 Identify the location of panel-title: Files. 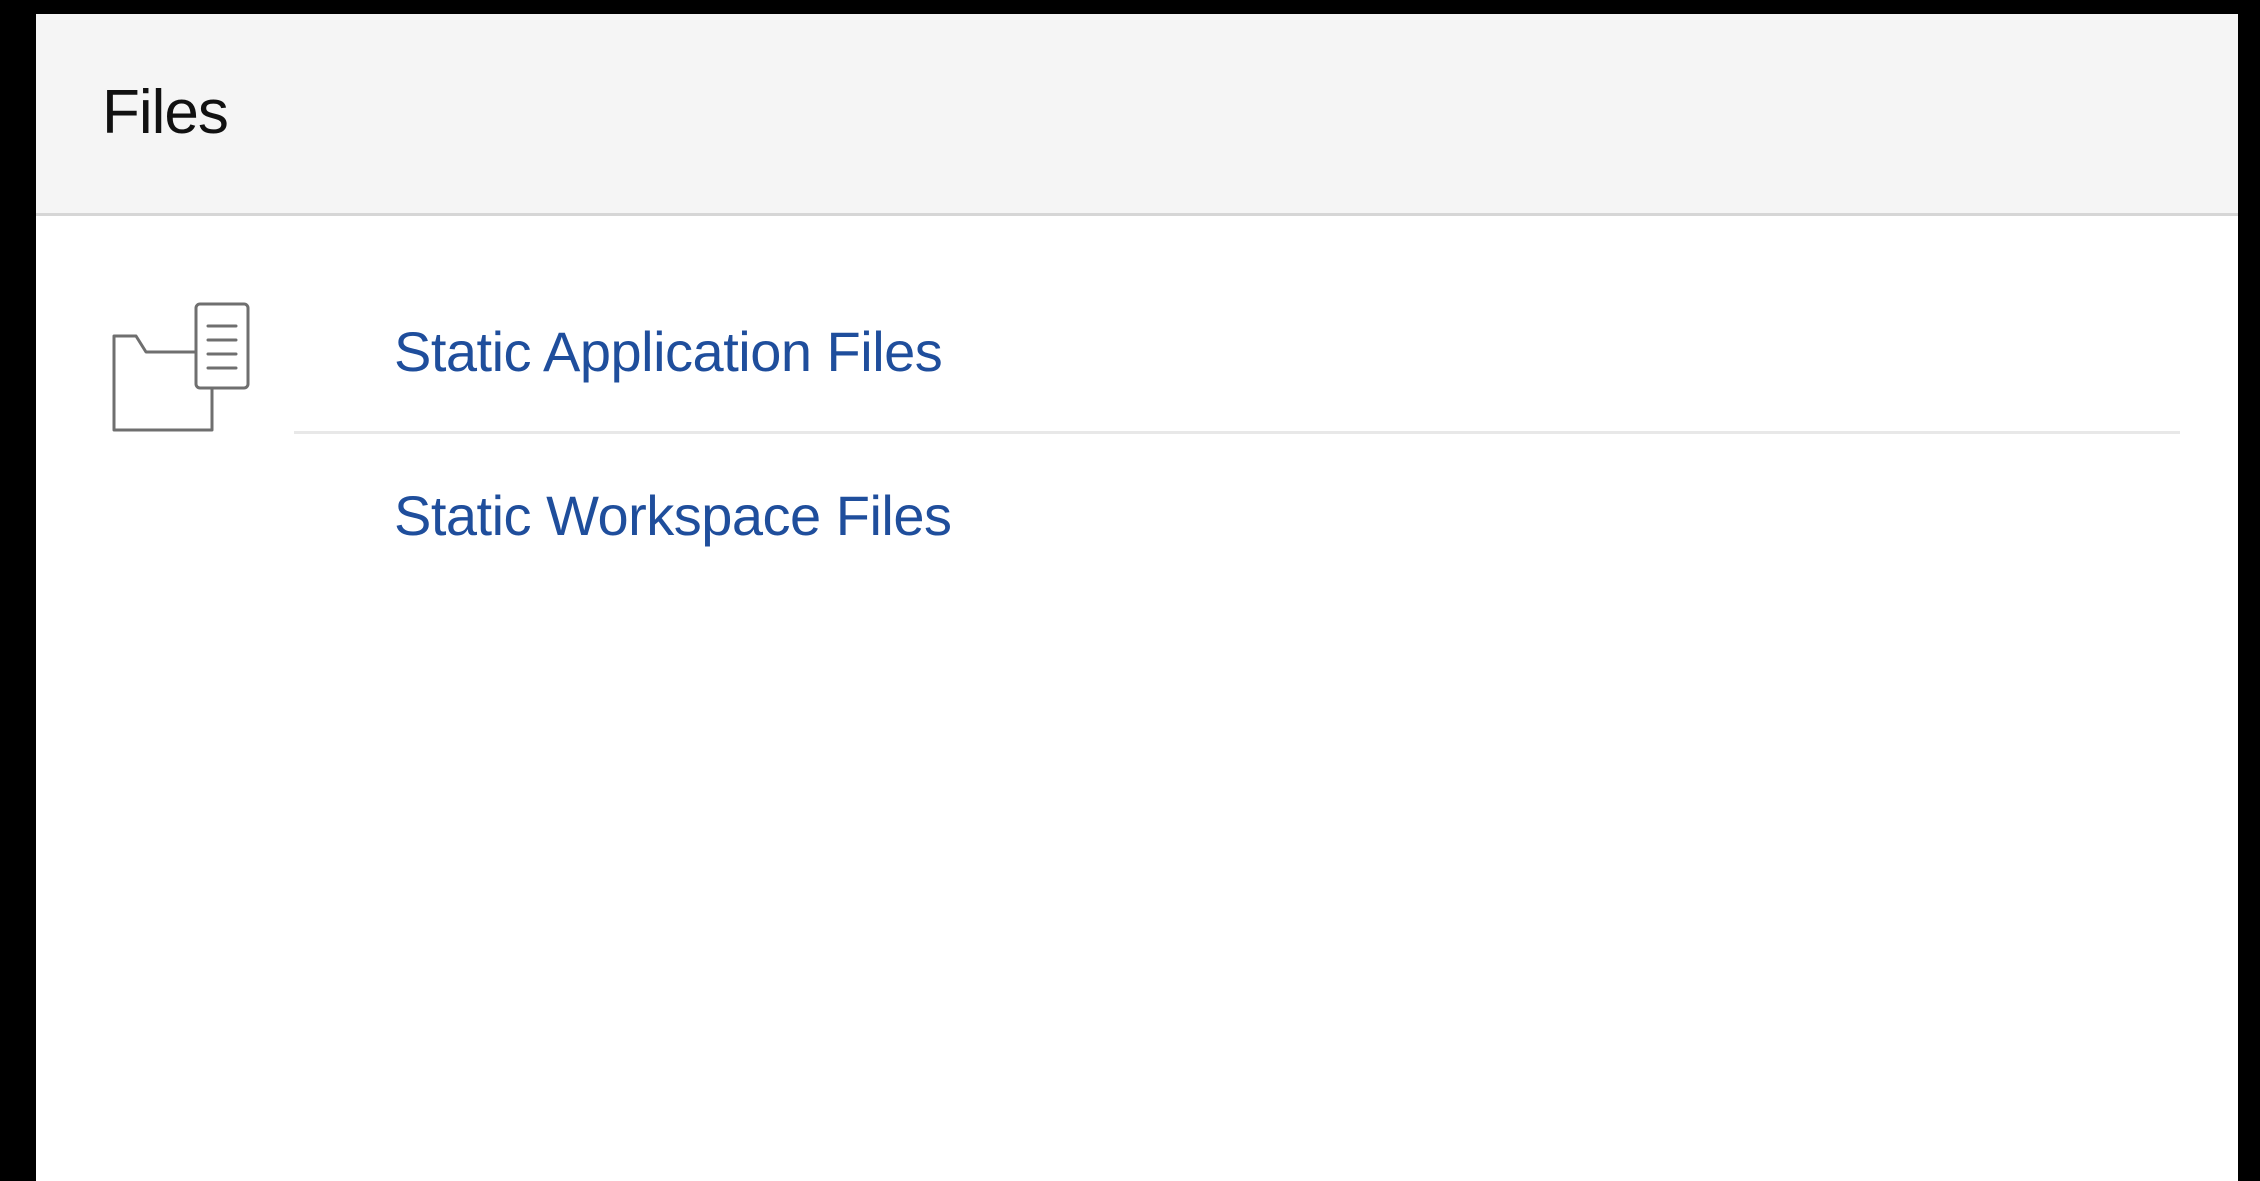
(165, 112).